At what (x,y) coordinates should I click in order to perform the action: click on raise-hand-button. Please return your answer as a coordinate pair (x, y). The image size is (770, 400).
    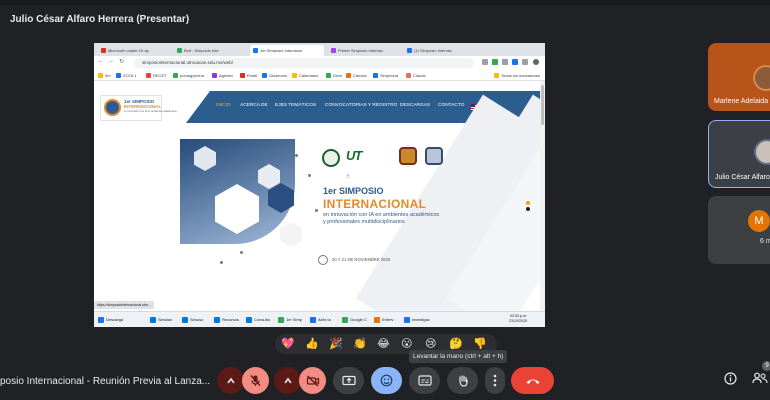
    Looking at the image, I should click on (462, 380).